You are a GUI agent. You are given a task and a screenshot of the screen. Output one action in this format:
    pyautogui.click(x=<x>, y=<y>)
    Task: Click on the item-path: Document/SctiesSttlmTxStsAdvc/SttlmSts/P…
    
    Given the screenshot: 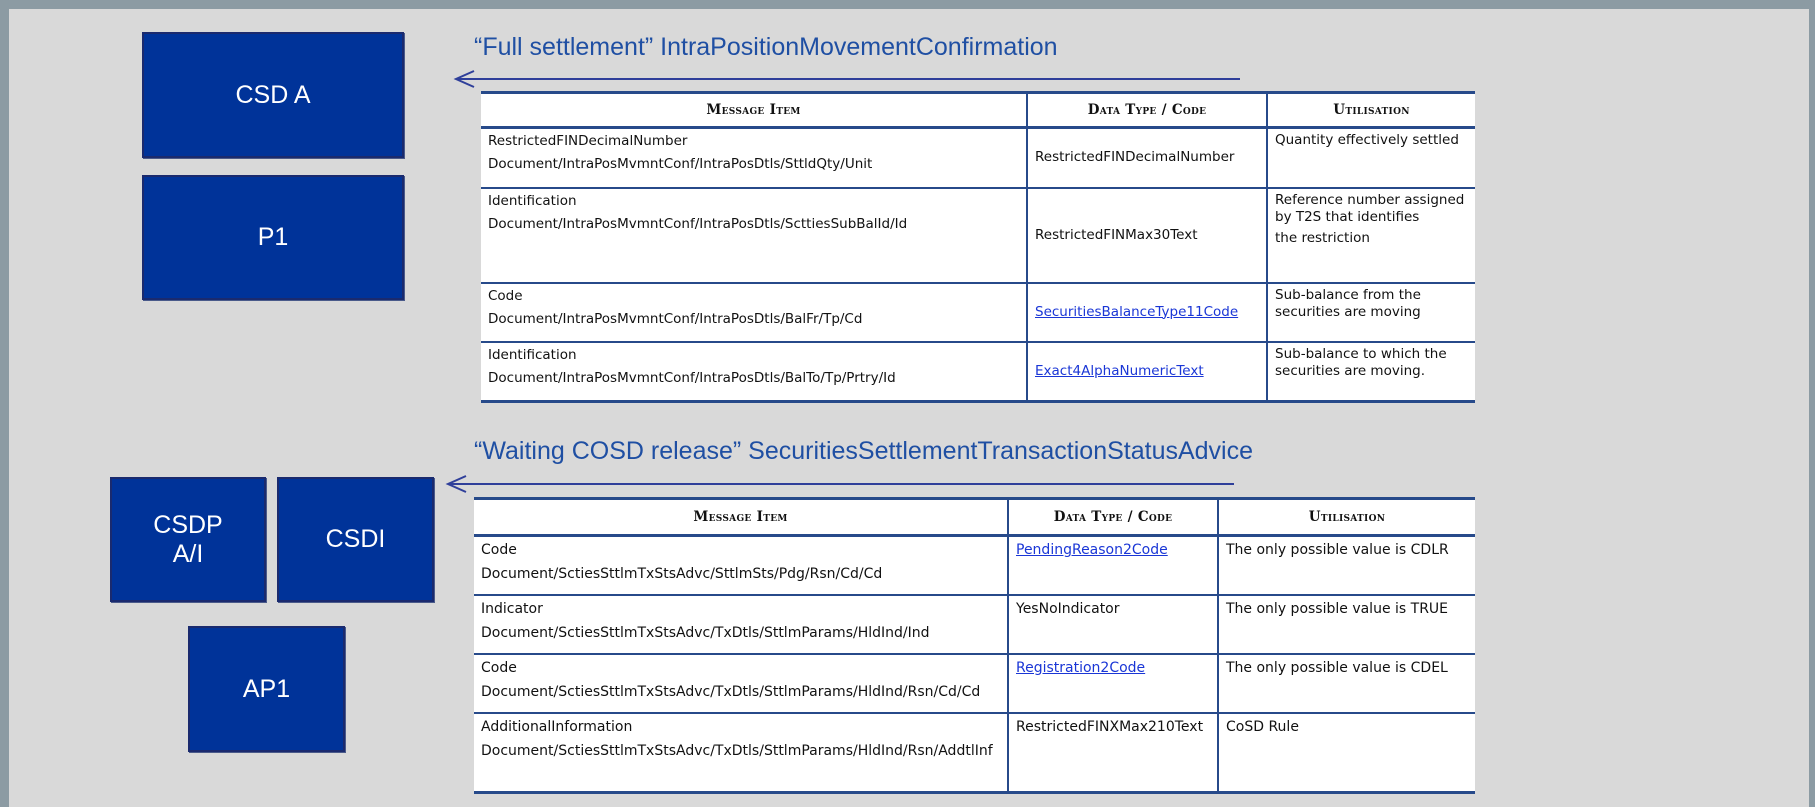 What is the action you would take?
    pyautogui.click(x=682, y=574)
    